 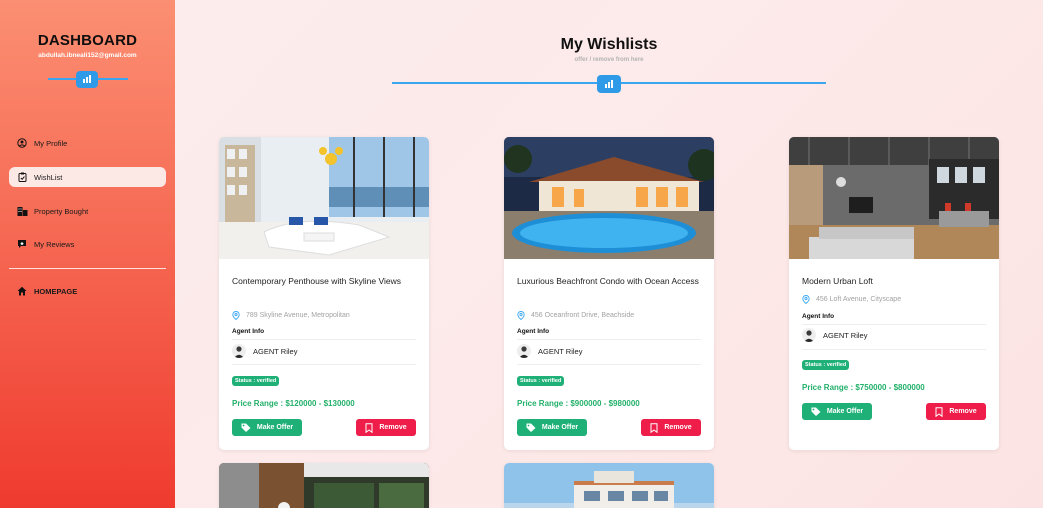 What do you see at coordinates (87, 55) in the screenshot?
I see `user-email: abdullah.ibneali152@gmail.com` at bounding box center [87, 55].